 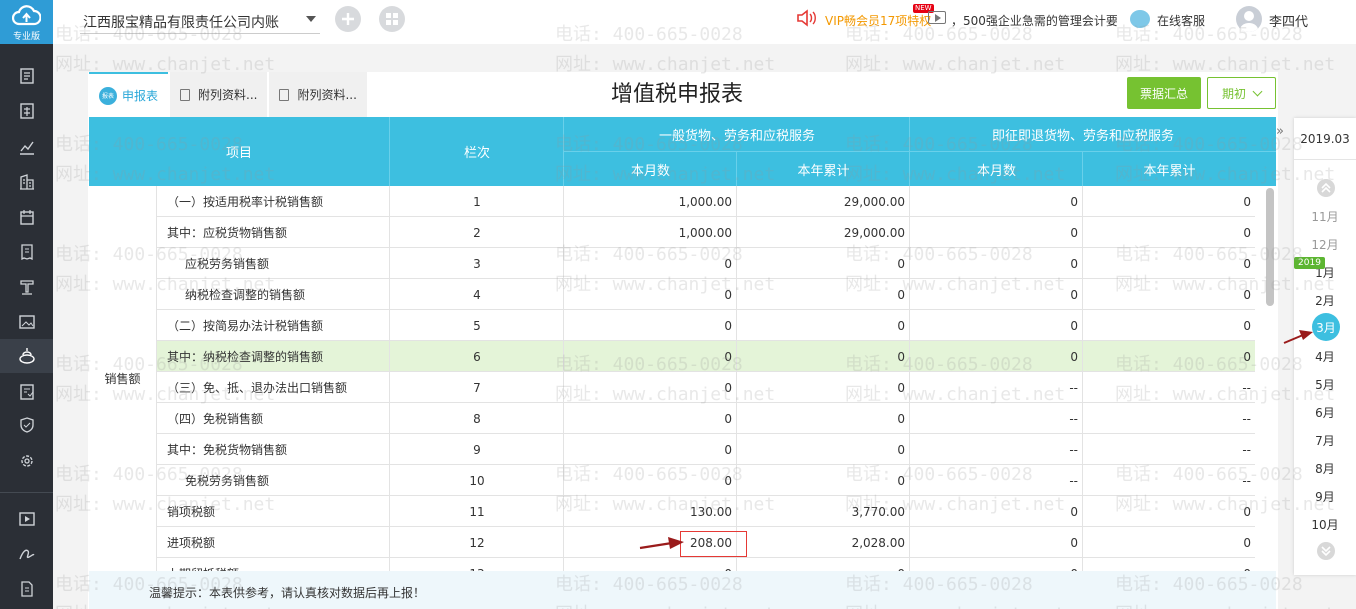 What do you see at coordinates (26, 147) in the screenshot?
I see `report-chart-nav-icon` at bounding box center [26, 147].